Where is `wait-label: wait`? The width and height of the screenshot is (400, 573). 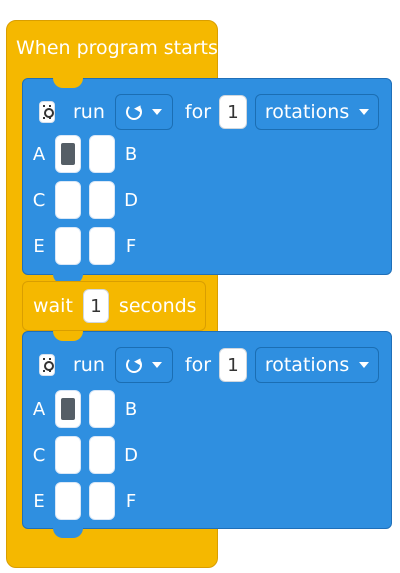
wait-label: wait is located at coordinates (53, 306).